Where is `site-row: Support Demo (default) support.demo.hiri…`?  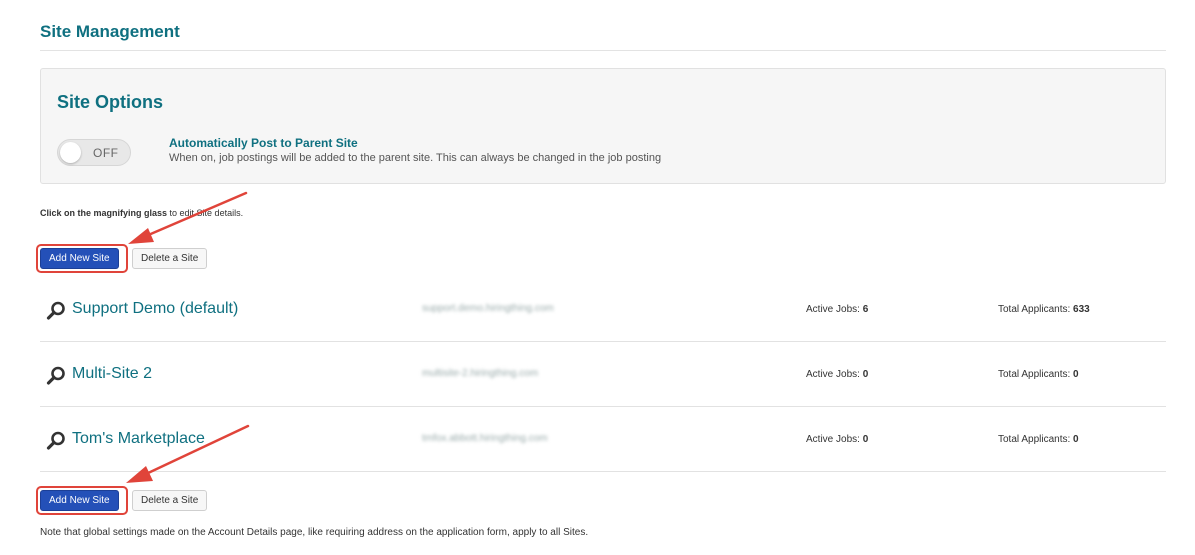
site-row: Support Demo (default) support.demo.hiri… is located at coordinates (603, 309).